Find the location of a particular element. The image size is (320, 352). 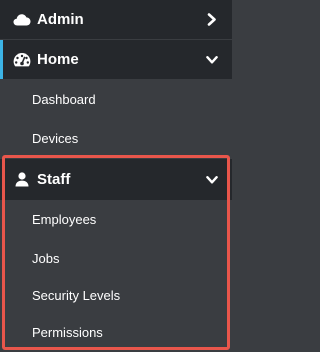

sidebar-item-admin: Admin is located at coordinates (116, 19).